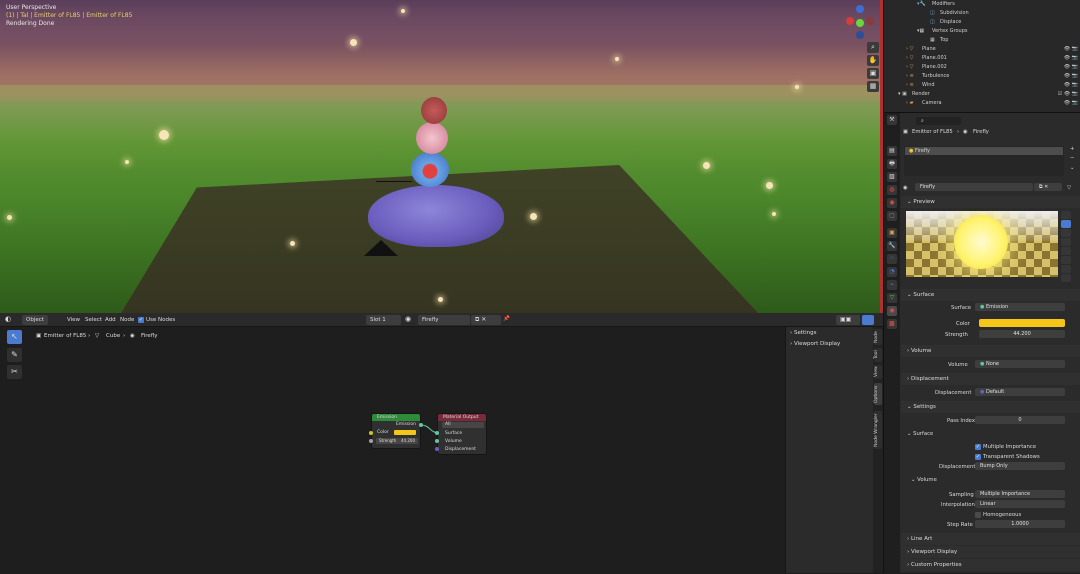  What do you see at coordinates (978, 457) in the screenshot?
I see `transparent-shadows-checkbox: ✓` at bounding box center [978, 457].